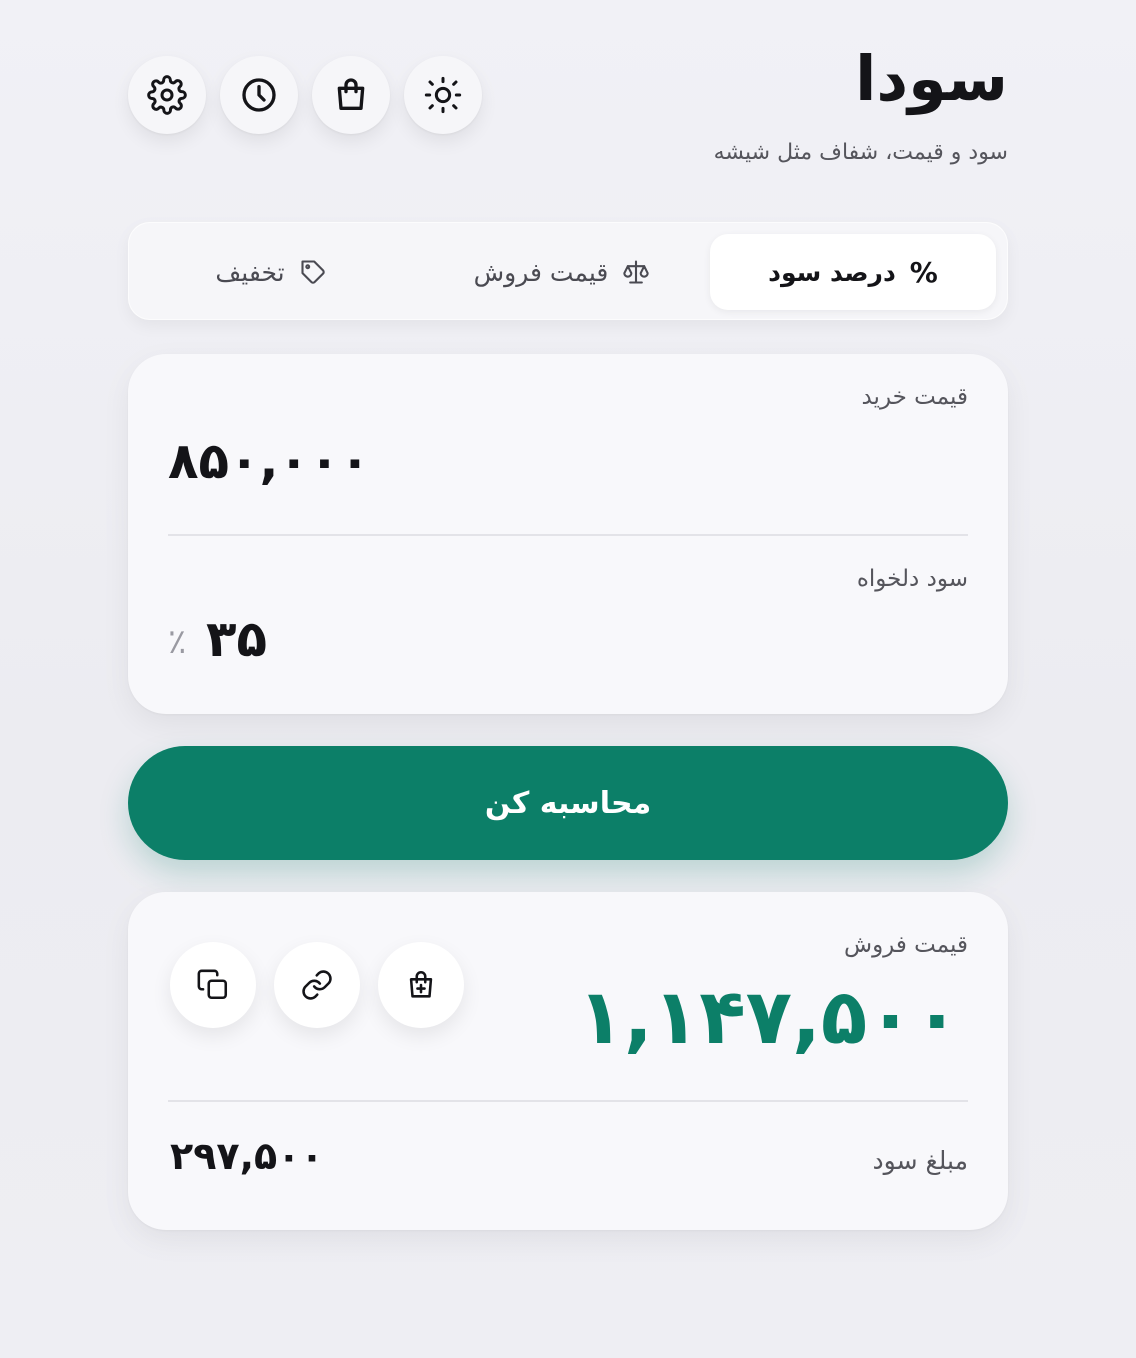 The width and height of the screenshot is (1136, 1358). I want to click on purchase-price-input: ۸۵۰,۰۰۰, so click(269, 461).